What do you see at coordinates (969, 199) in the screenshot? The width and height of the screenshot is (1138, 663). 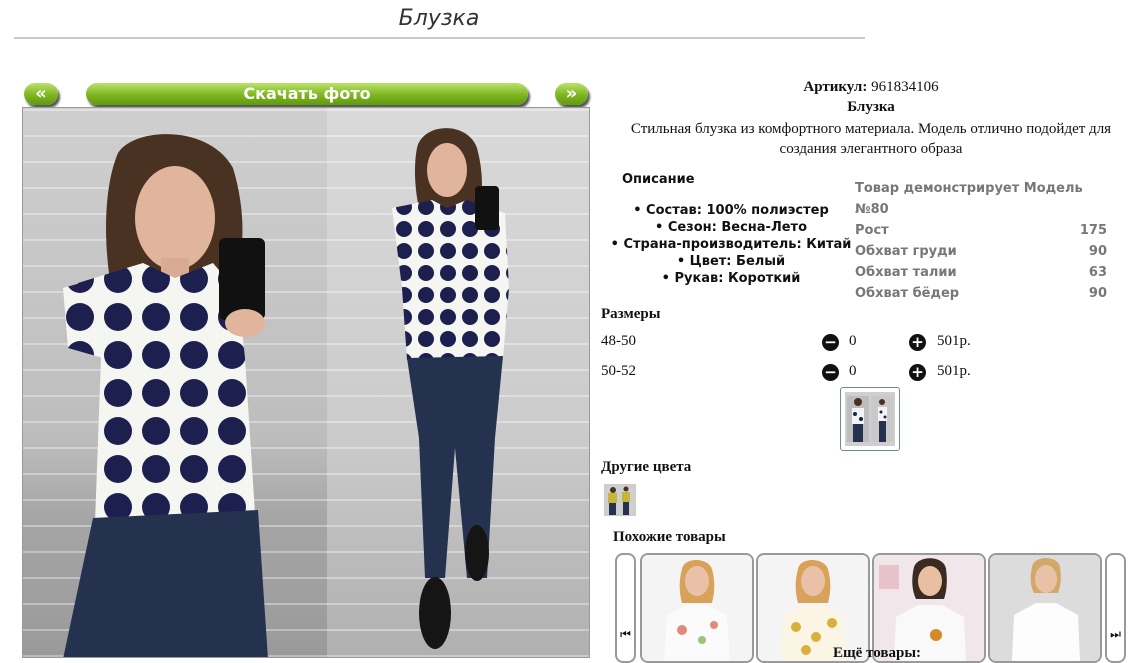 I see `model-heading: Товар демонстрирует Модель №80` at bounding box center [969, 199].